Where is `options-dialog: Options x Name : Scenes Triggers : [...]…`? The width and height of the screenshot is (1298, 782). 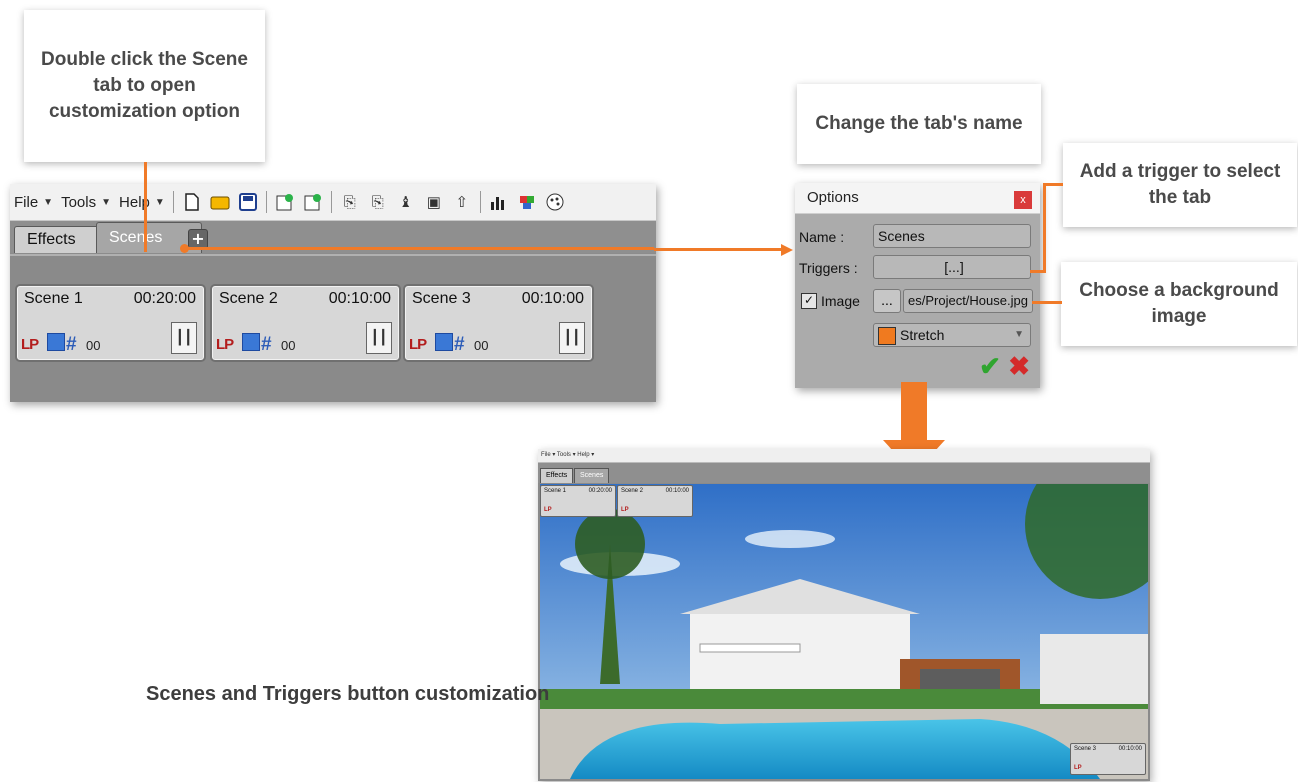
options-dialog: Options x Name : Scenes Triggers : [...]… is located at coordinates (917, 285).